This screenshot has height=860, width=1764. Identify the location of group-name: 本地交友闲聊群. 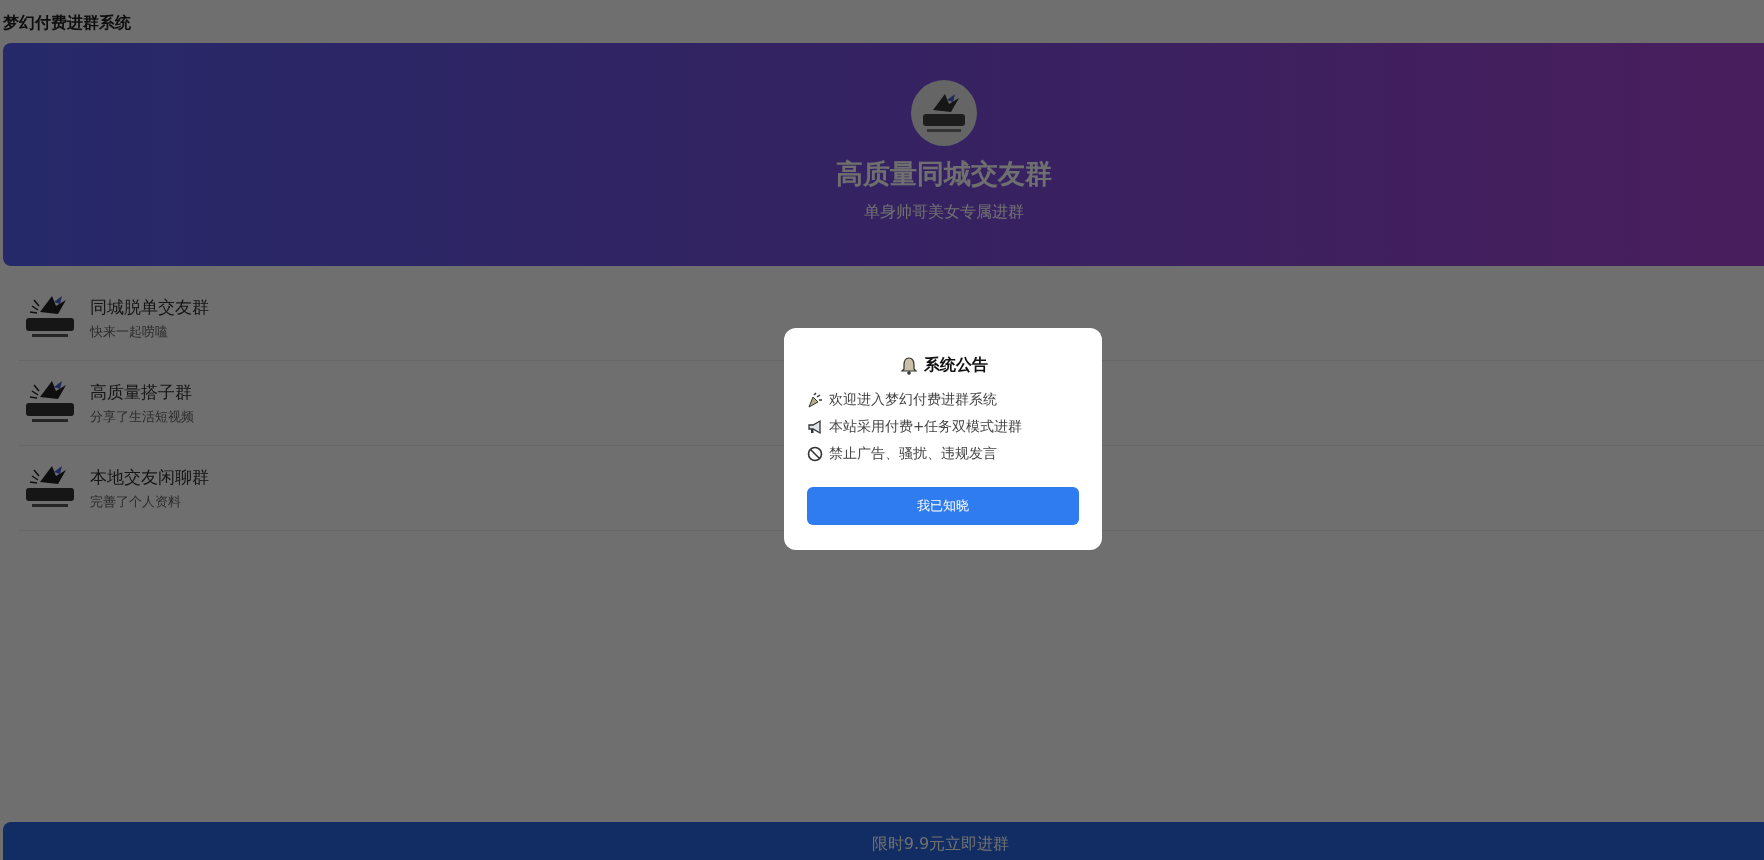
(149, 477).